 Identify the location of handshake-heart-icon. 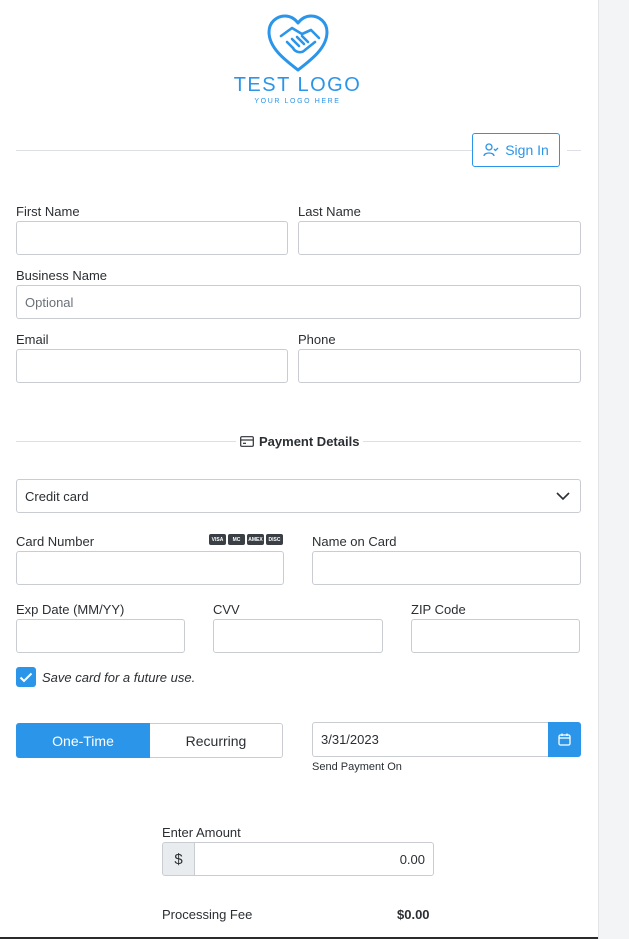
(297, 43).